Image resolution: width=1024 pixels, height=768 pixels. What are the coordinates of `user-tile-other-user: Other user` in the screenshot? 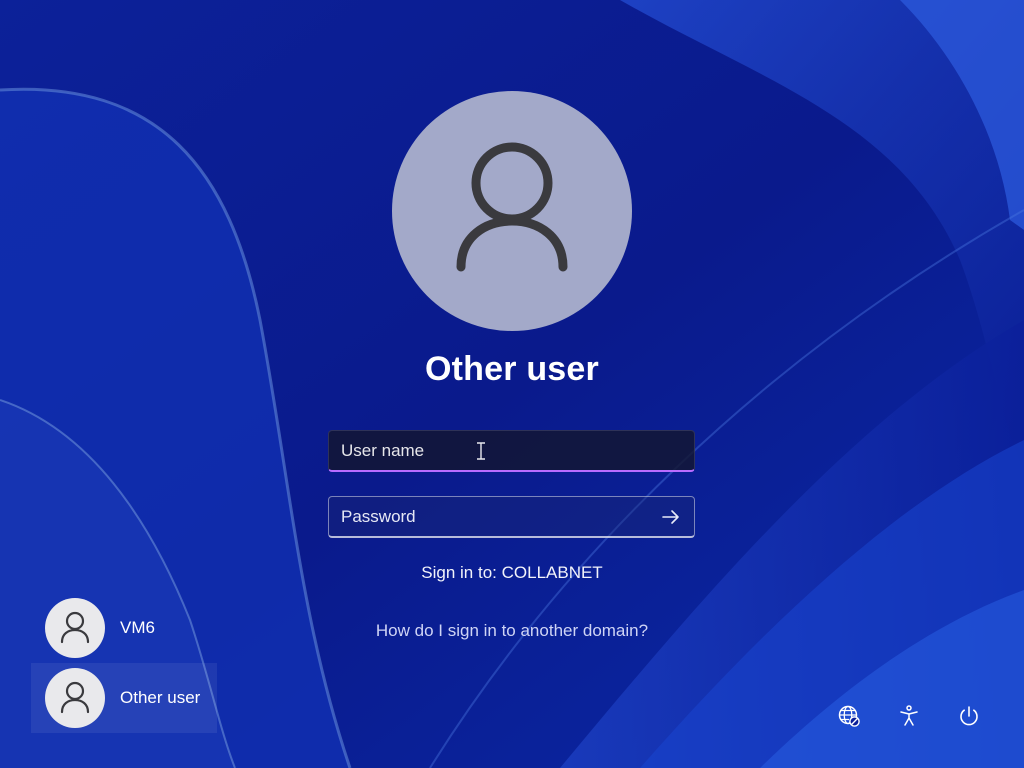 It's located at (124, 698).